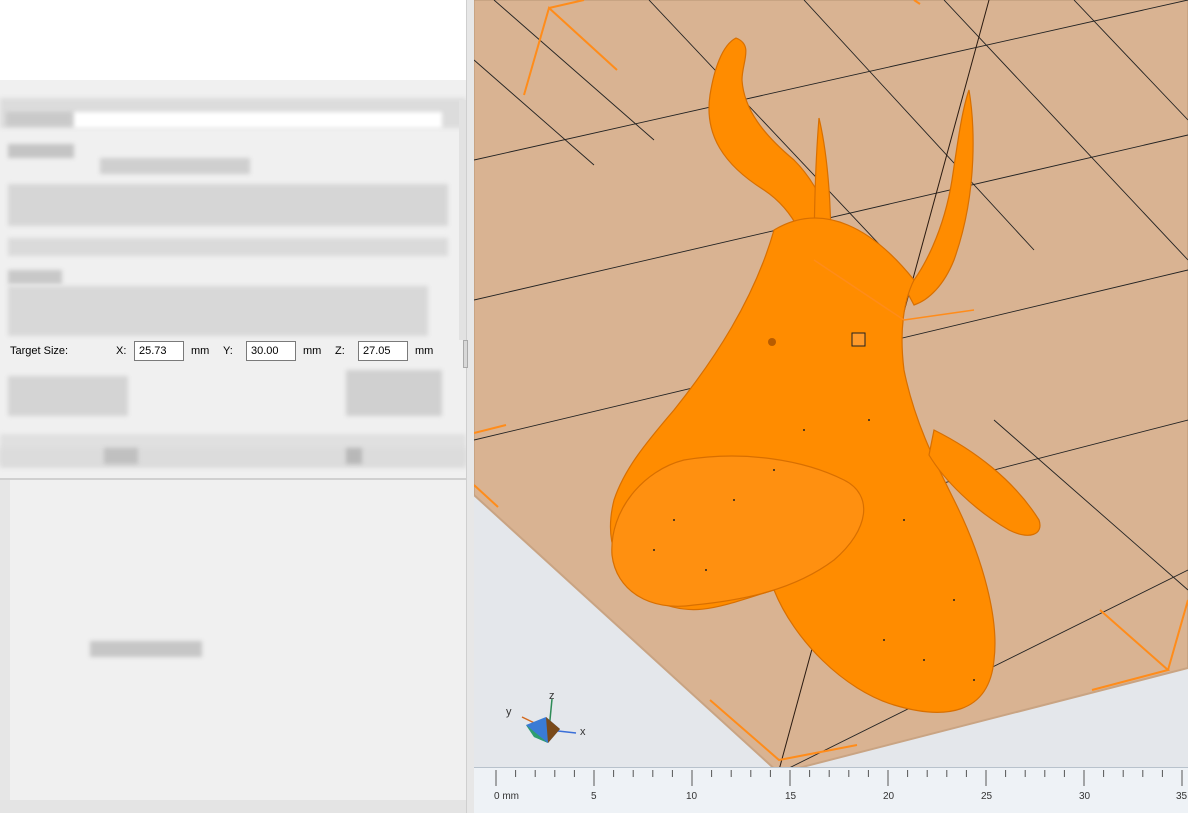  What do you see at coordinates (839, 778) in the screenshot?
I see `ruler-ticks` at bounding box center [839, 778].